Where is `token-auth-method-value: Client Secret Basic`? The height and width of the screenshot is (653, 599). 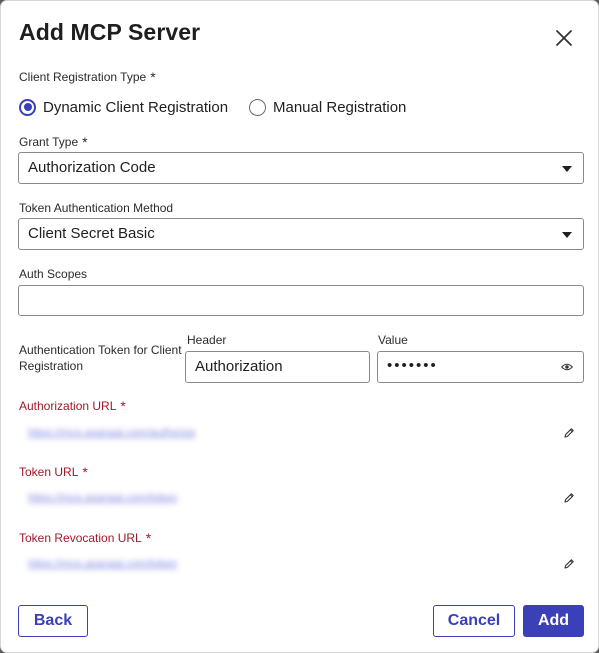
token-auth-method-value: Client Secret Basic is located at coordinates (91, 233).